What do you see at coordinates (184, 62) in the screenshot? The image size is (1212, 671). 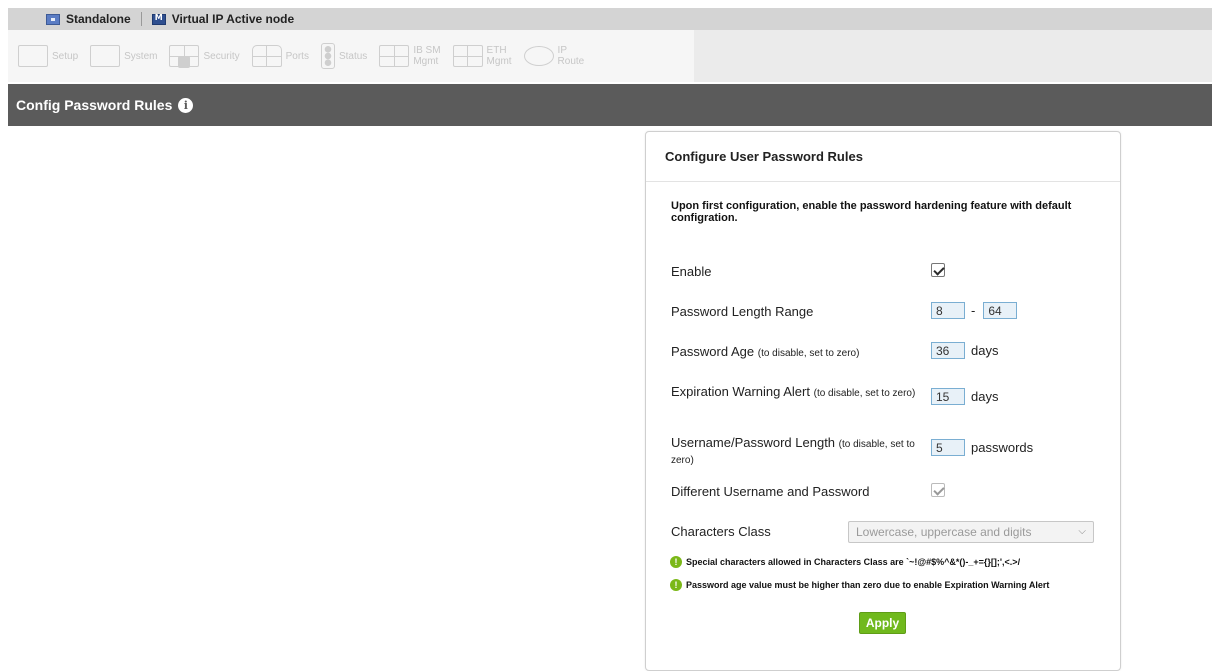 I see `lock-icon` at bounding box center [184, 62].